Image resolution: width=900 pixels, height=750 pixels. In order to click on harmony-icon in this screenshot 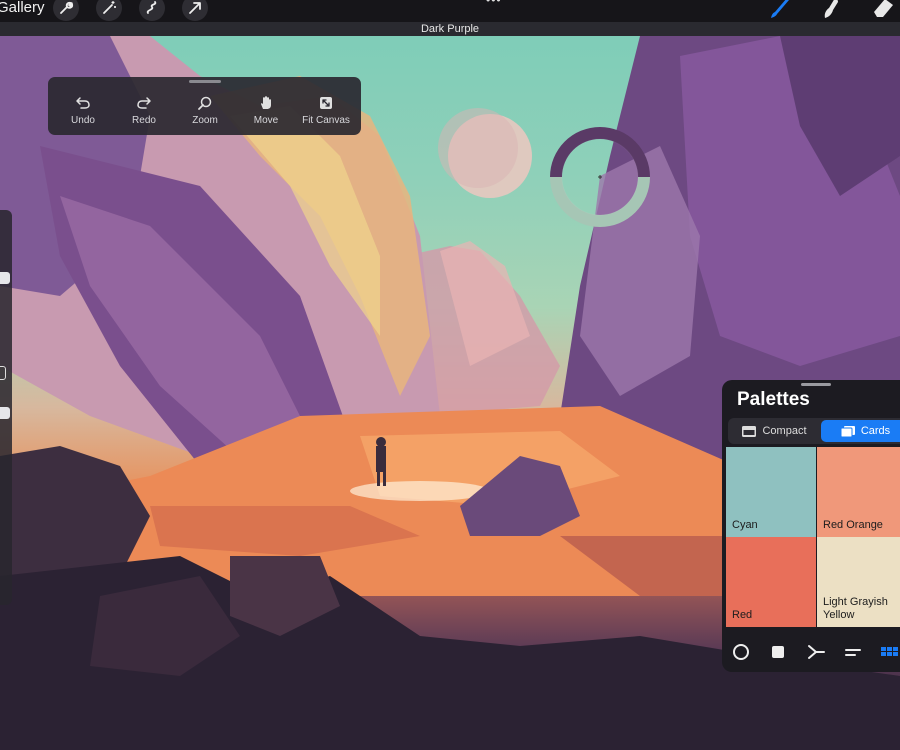, I will do `click(816, 652)`.